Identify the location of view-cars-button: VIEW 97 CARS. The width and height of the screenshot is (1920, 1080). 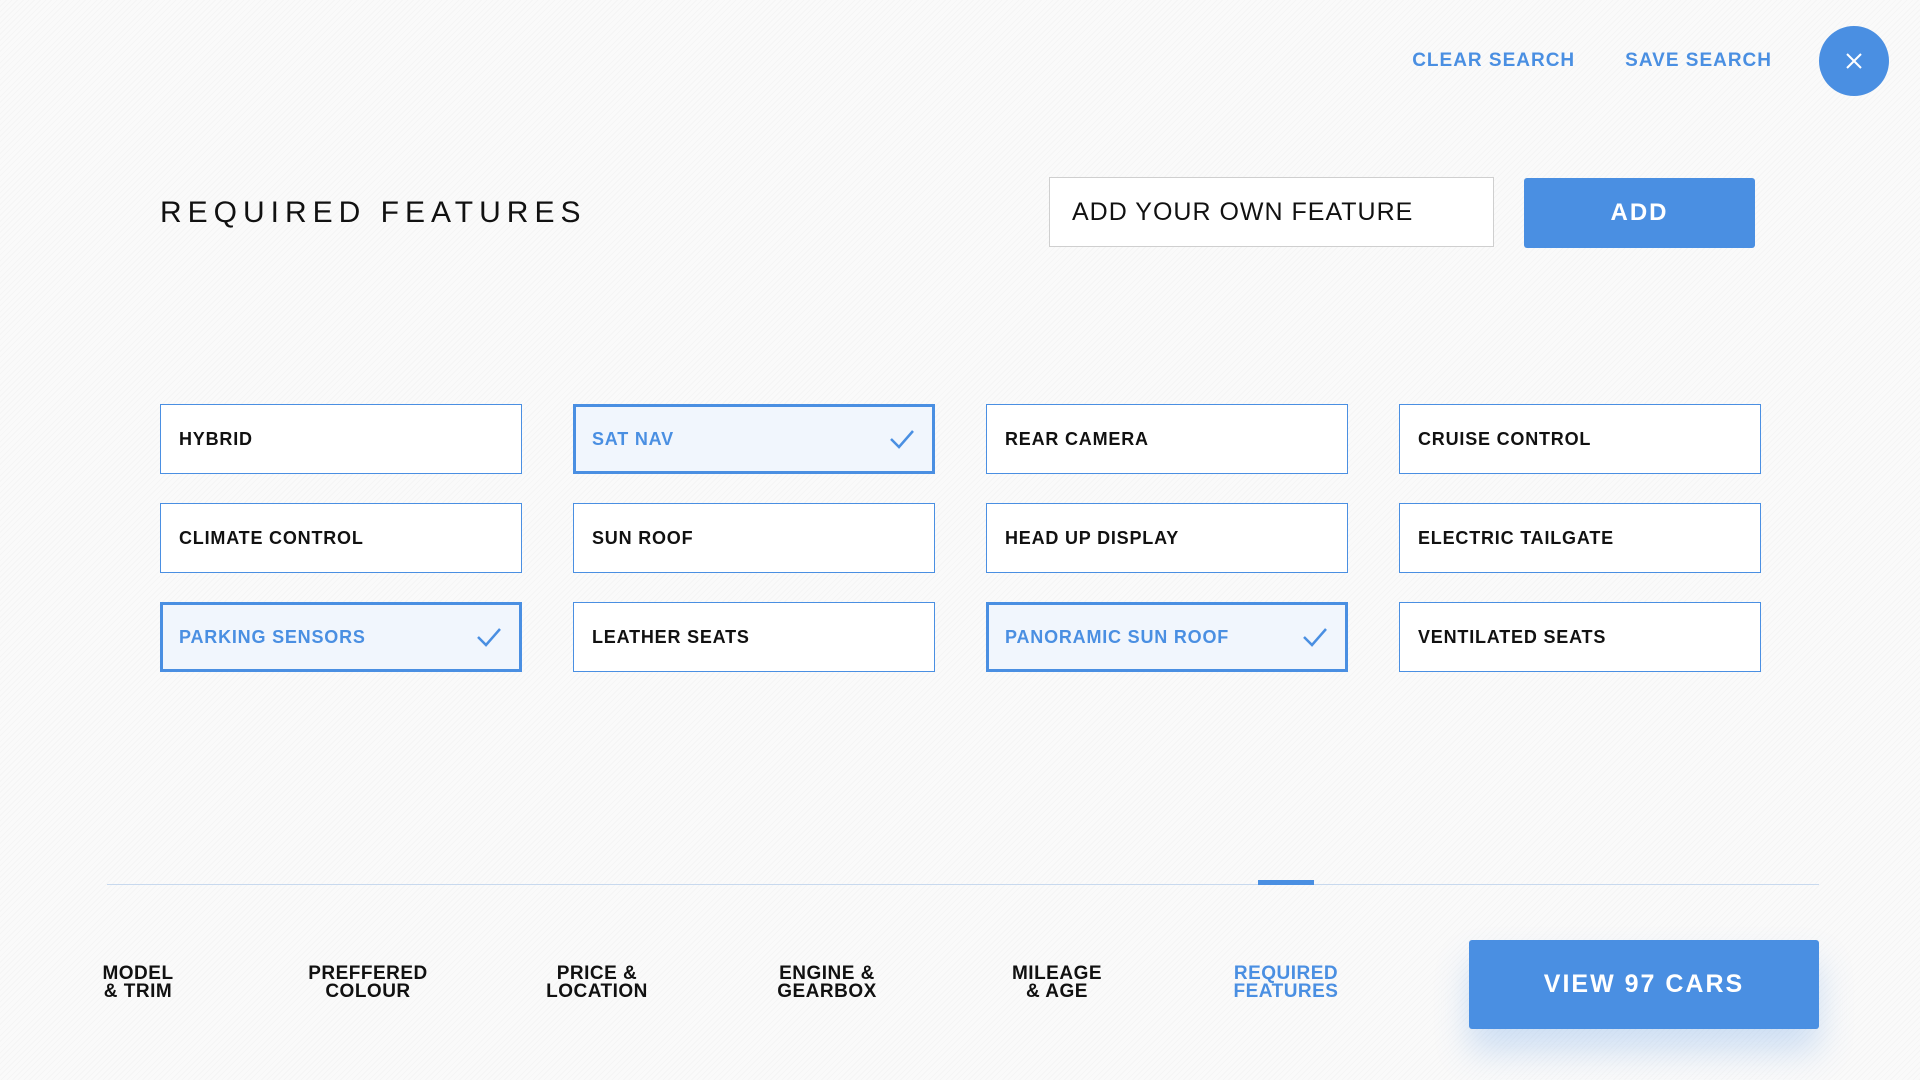
(1644, 984).